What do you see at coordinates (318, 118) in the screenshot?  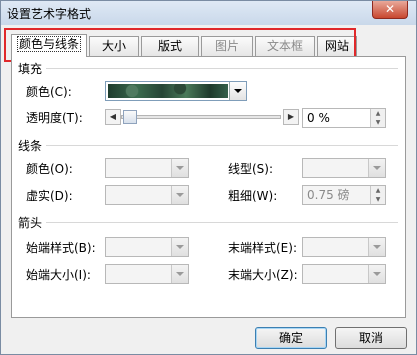 I see `transparency-value: 0 %` at bounding box center [318, 118].